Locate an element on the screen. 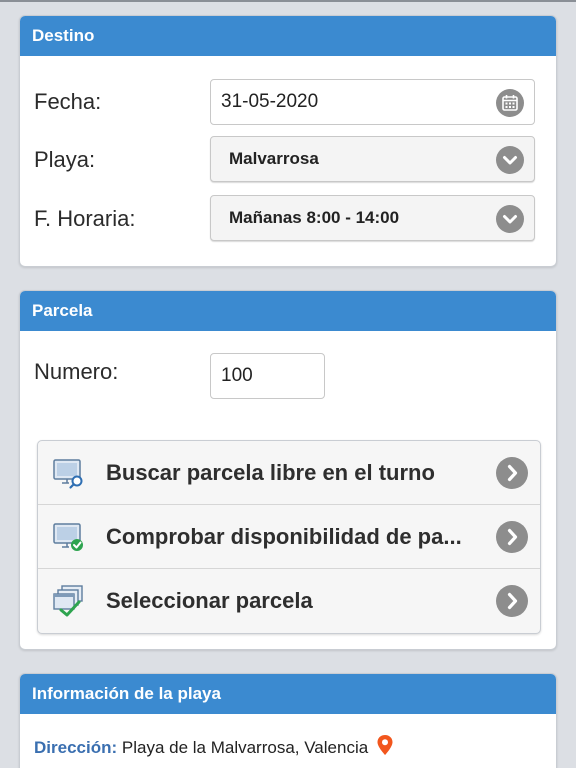 The image size is (576, 768). fecha-label: Fecha: is located at coordinates (68, 101).